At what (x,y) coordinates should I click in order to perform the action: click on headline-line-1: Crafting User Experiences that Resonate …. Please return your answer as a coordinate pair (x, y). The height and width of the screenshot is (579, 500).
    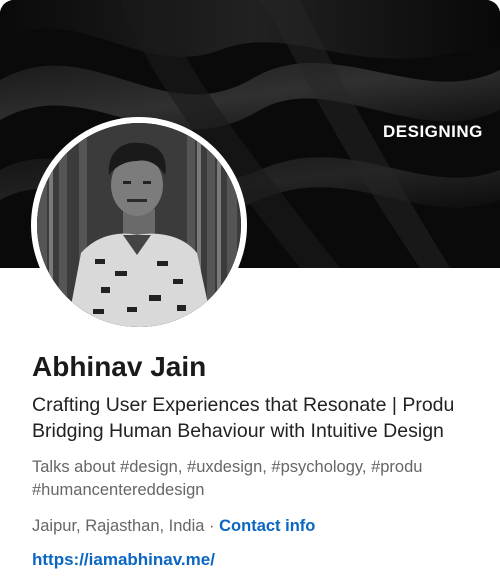
    Looking at the image, I should click on (243, 405).